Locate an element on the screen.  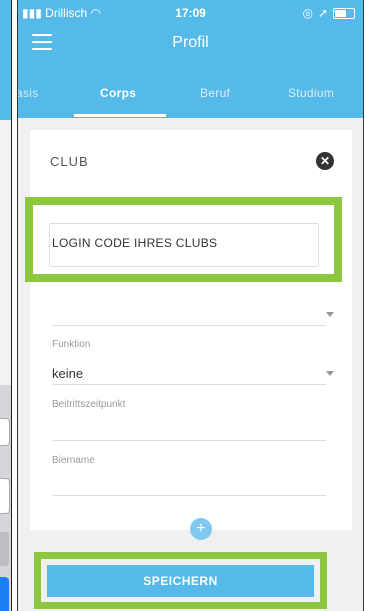
highlight-frame: LOGIN CODE IHRES CLUBS is located at coordinates (183, 239).